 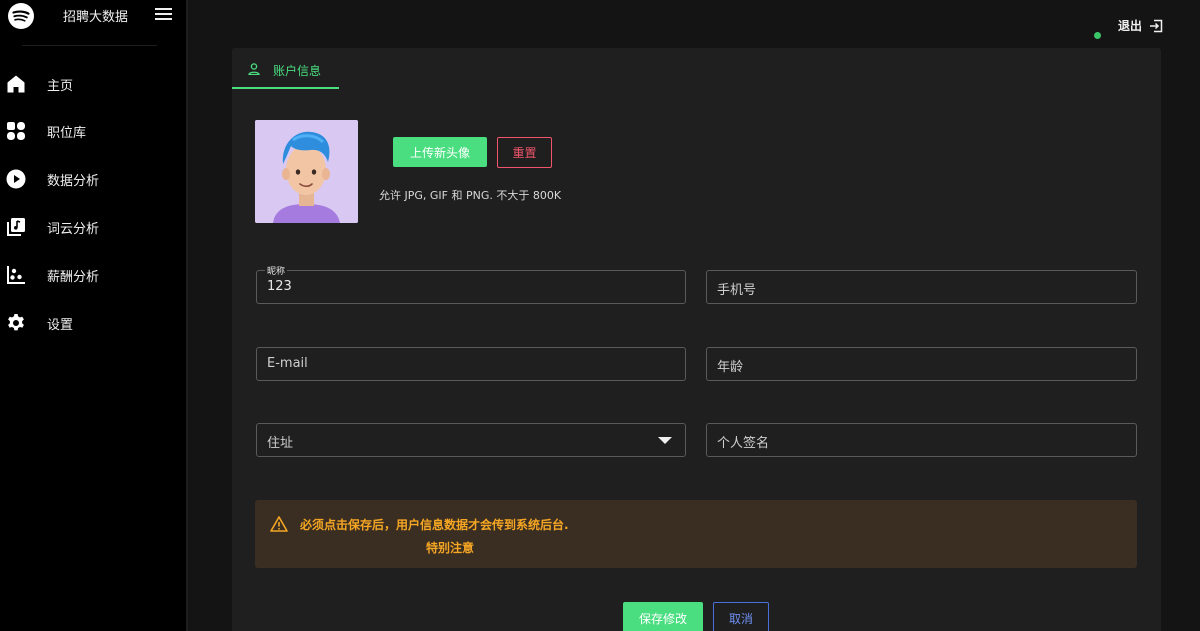 What do you see at coordinates (1130, 26) in the screenshot?
I see `logout-label: 退出` at bounding box center [1130, 26].